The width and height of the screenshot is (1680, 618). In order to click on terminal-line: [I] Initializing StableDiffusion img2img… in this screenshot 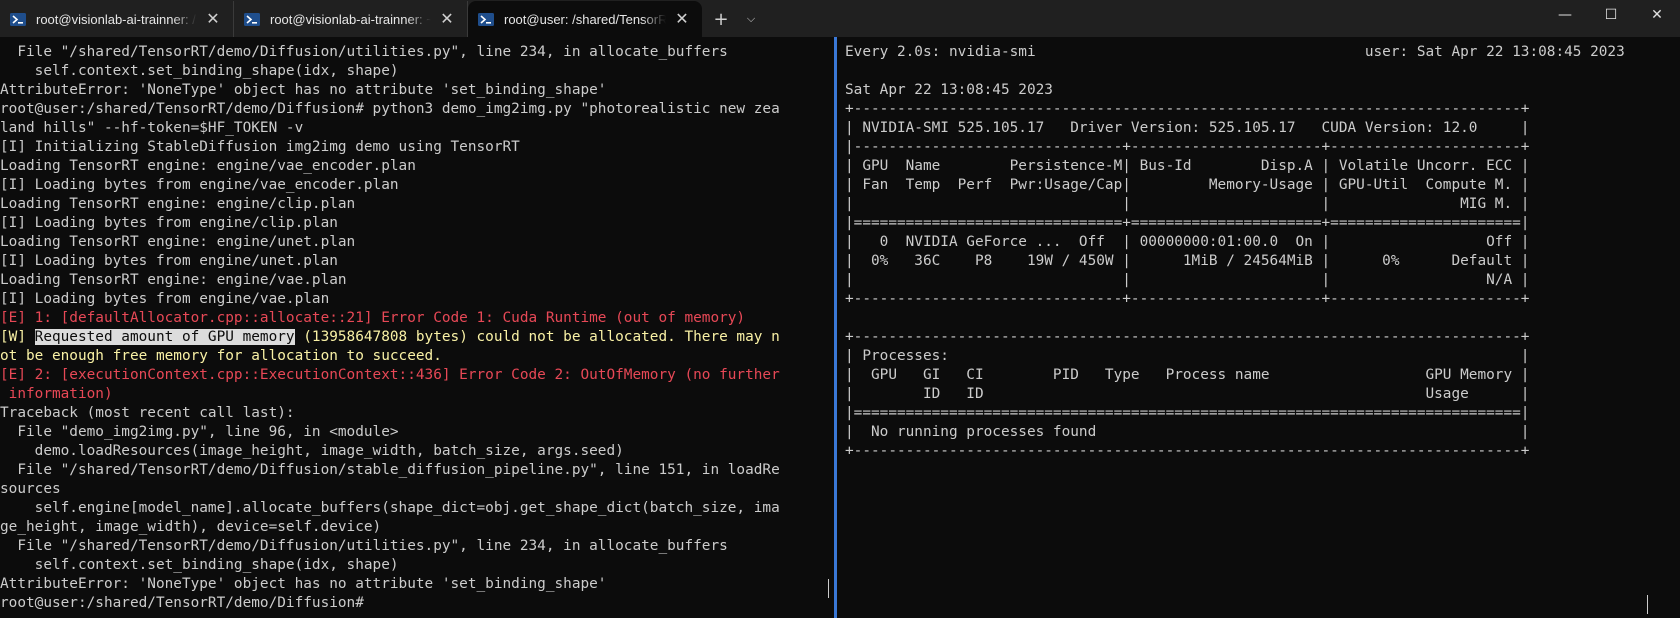, I will do `click(260, 147)`.